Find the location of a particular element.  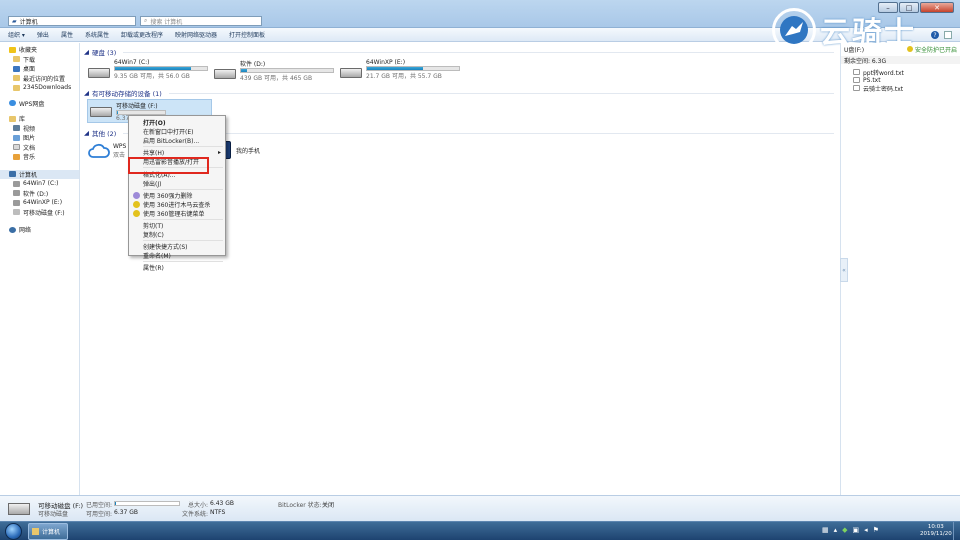

video-icon is located at coordinates (16, 128).